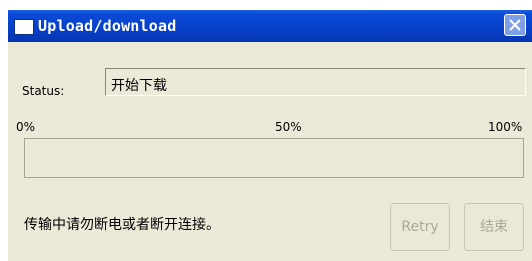 Image resolution: width=532 pixels, height=261 pixels. Describe the element at coordinates (107, 26) in the screenshot. I see `window-title: Upload/download` at that location.